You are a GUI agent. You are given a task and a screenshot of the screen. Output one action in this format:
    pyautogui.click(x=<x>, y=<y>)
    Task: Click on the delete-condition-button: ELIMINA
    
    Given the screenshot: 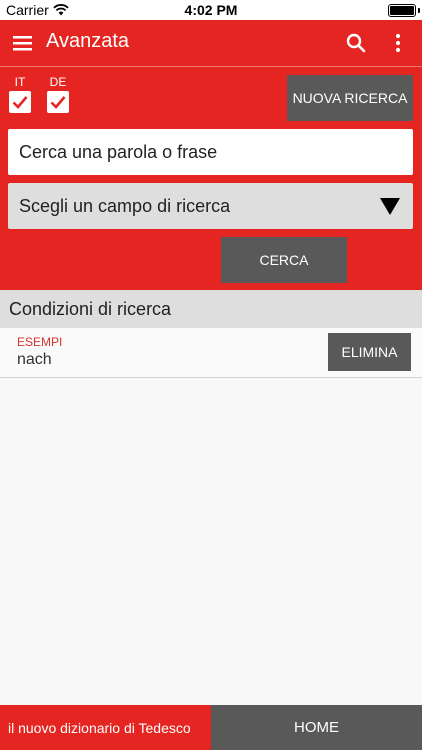 What is the action you would take?
    pyautogui.click(x=369, y=352)
    